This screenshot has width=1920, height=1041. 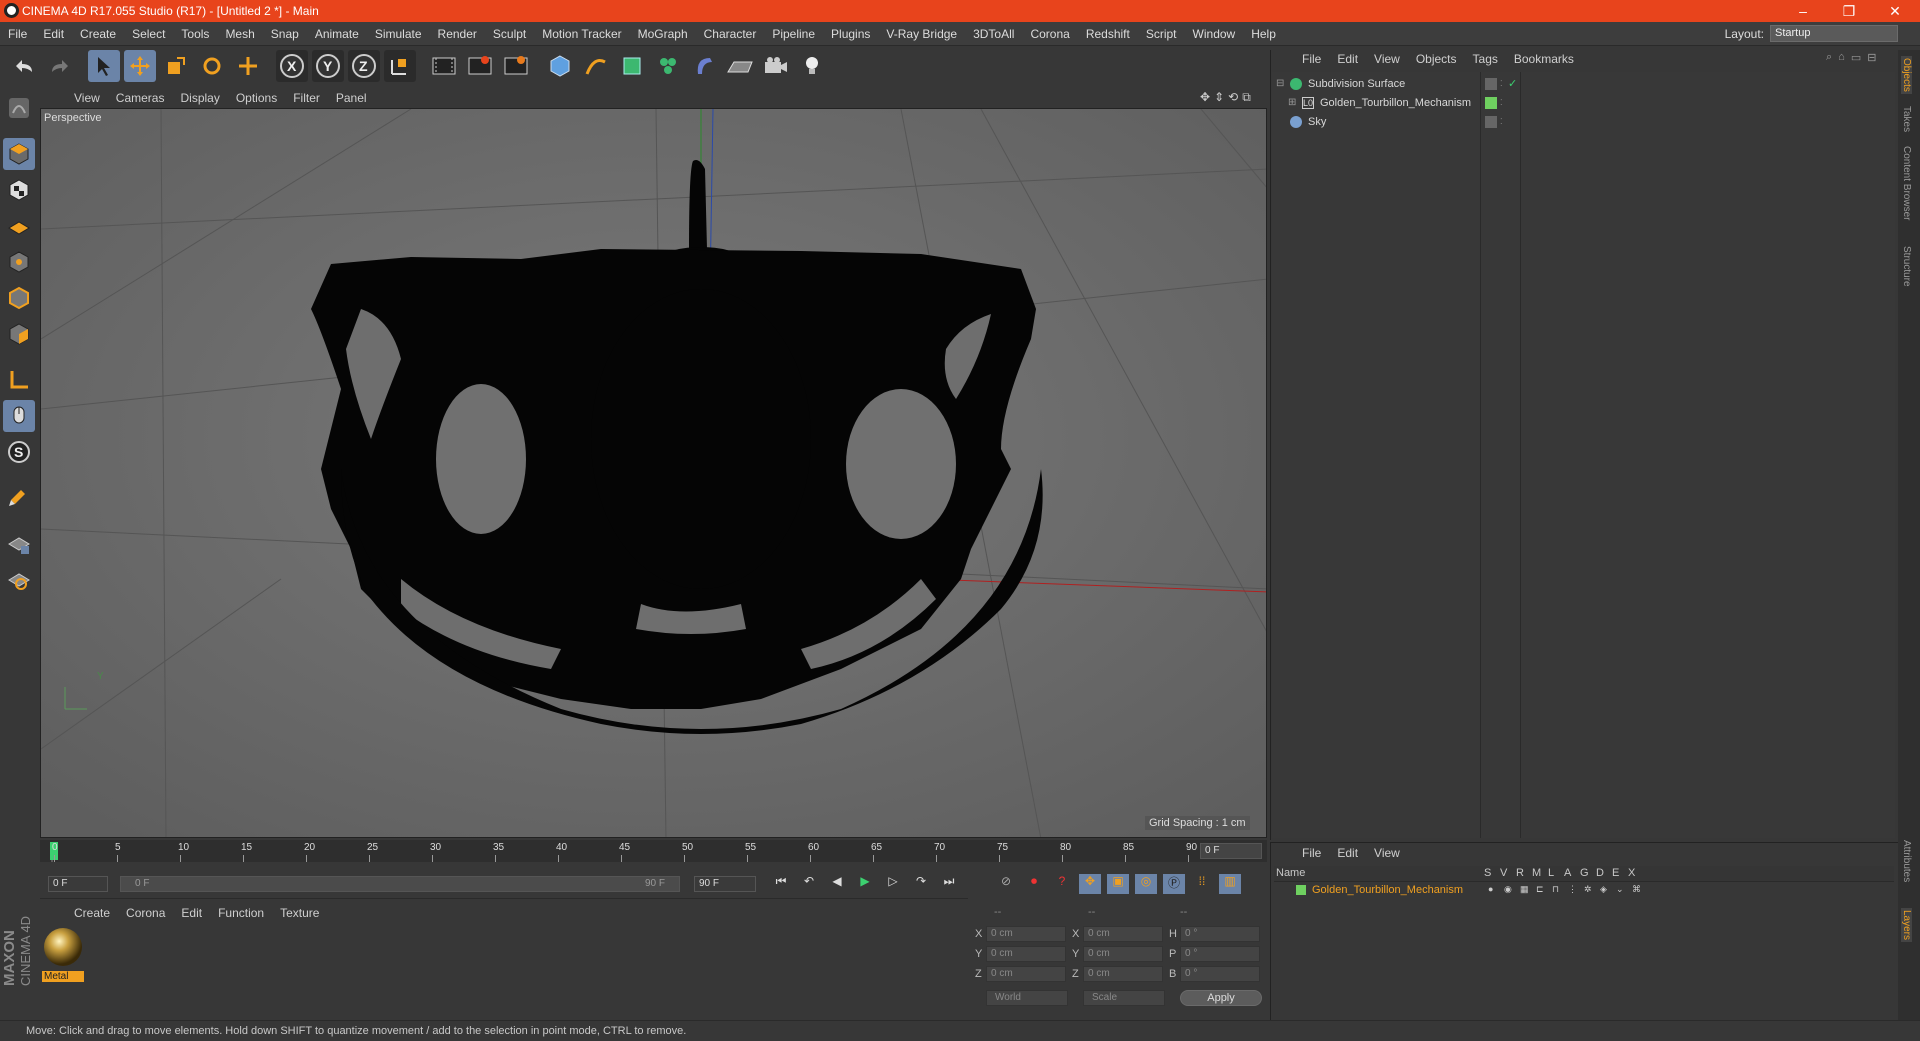 What do you see at coordinates (1347, 853) in the screenshot?
I see `layers-menu-edit: Edit` at bounding box center [1347, 853].